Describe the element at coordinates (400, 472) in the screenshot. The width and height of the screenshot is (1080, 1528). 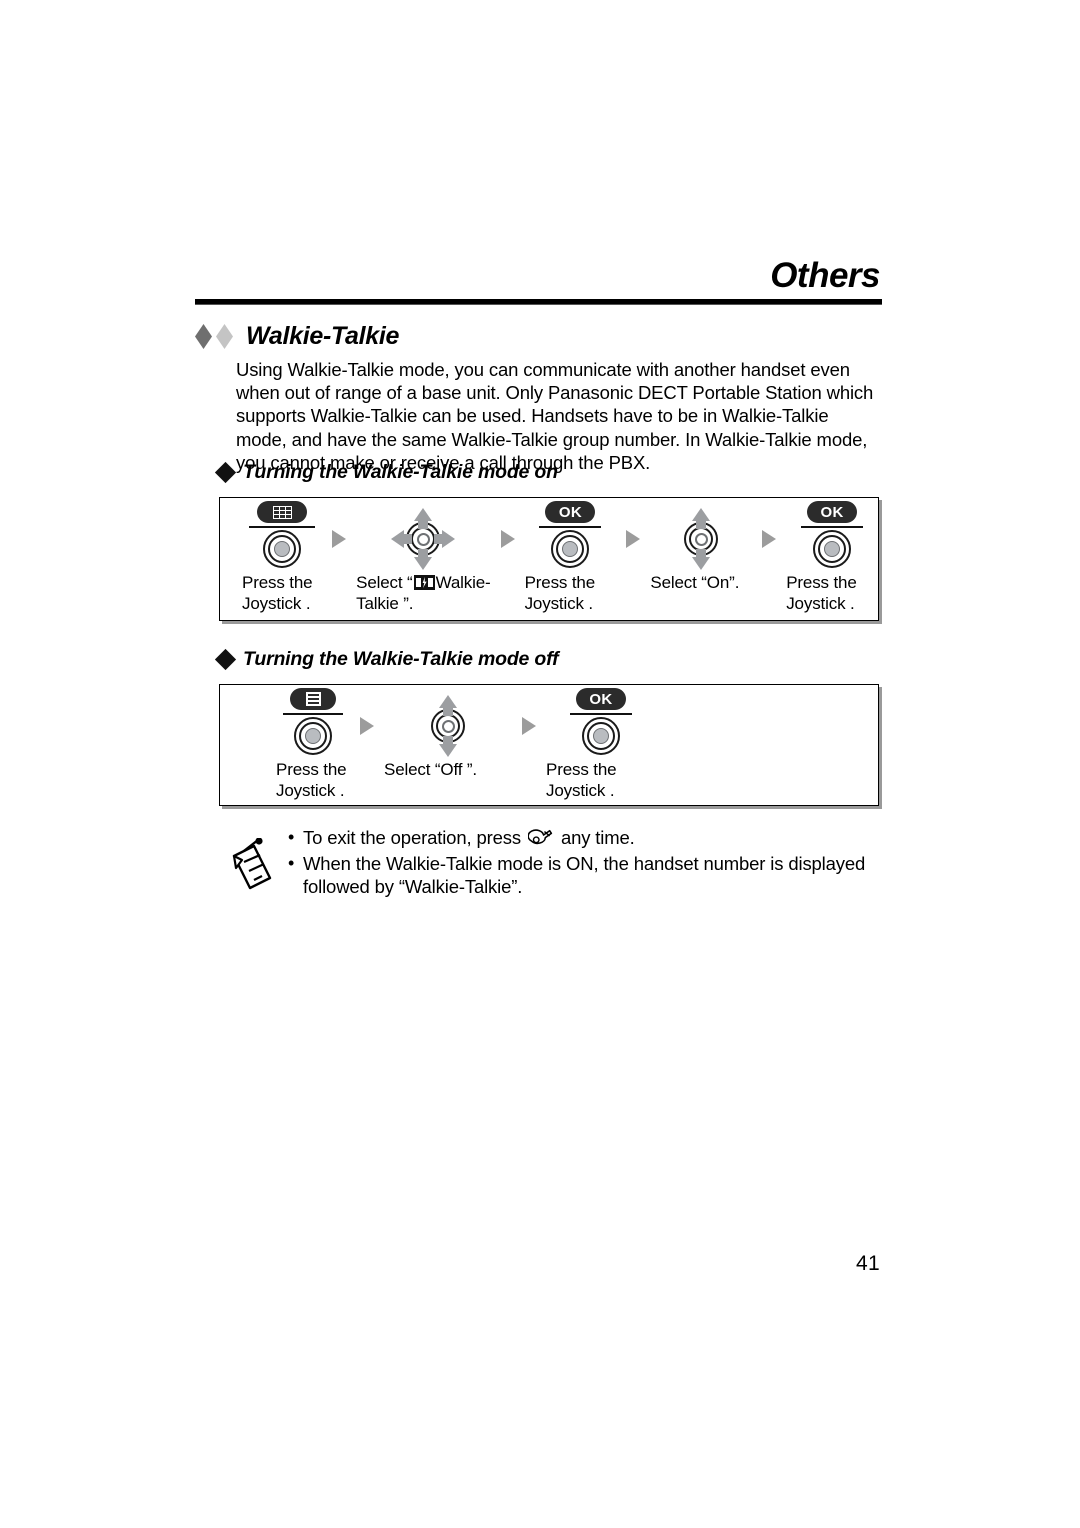
I see `subheading-text: Turning the Walkie-Talkie mode on` at that location.